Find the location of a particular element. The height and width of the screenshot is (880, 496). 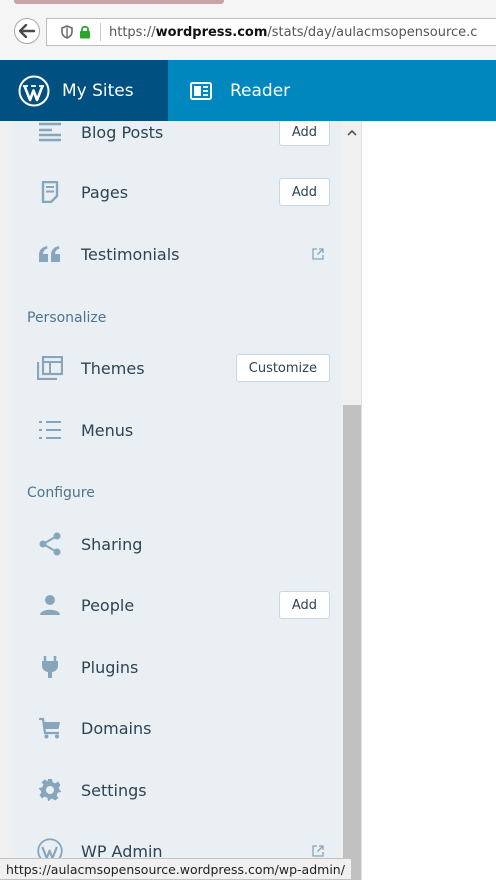

sidebar-item-label: Domains is located at coordinates (116, 728).